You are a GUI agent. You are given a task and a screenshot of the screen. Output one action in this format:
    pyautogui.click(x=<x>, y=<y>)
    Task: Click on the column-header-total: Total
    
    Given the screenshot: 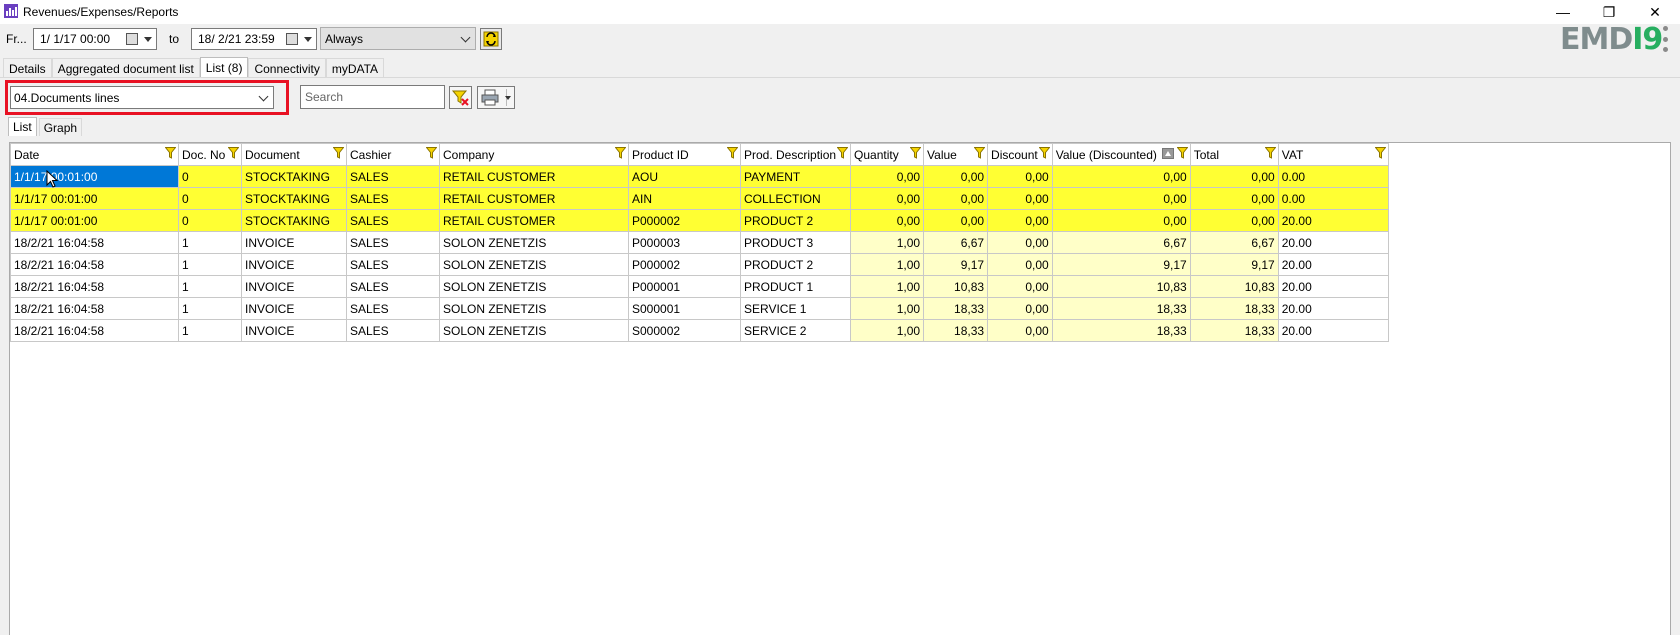 What is the action you would take?
    pyautogui.click(x=1234, y=154)
    